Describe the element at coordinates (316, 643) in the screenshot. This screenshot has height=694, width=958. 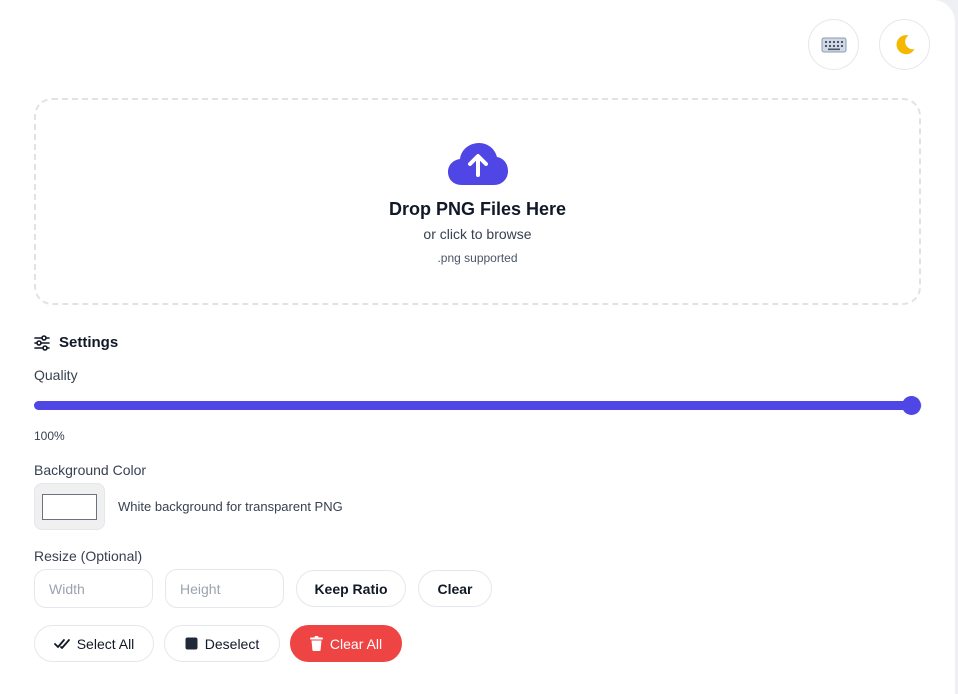
I see `trash-icon` at that location.